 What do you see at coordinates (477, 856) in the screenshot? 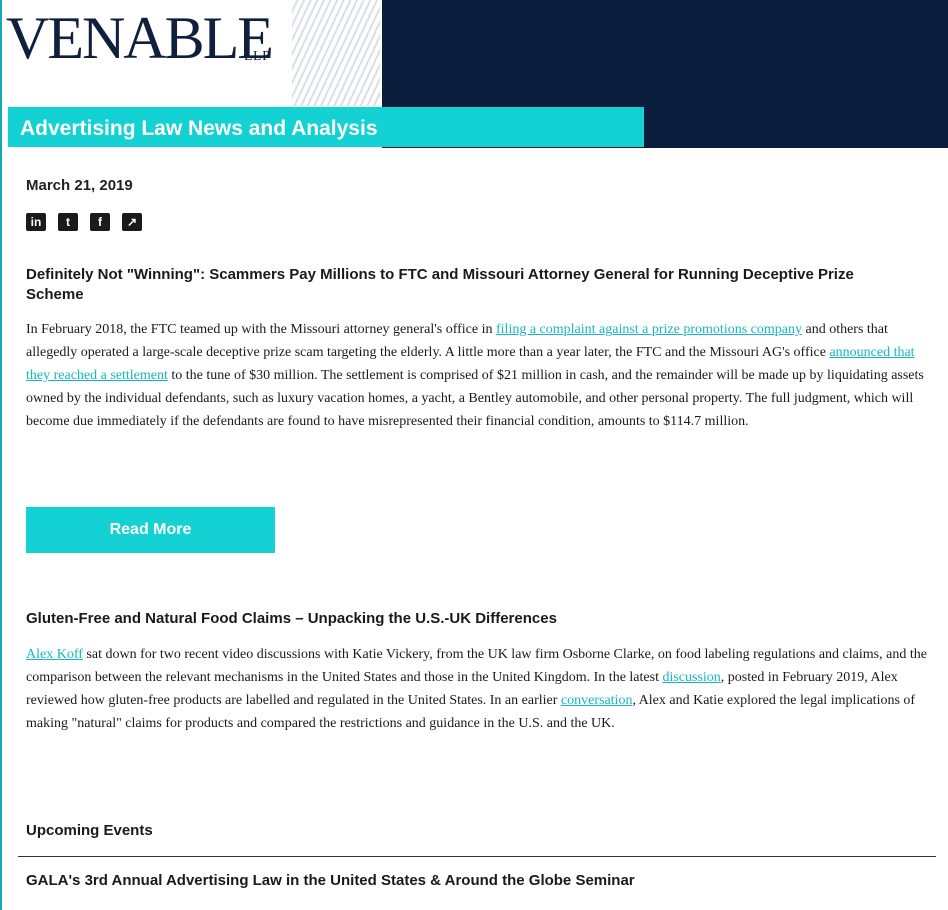
I see `events-divider` at bounding box center [477, 856].